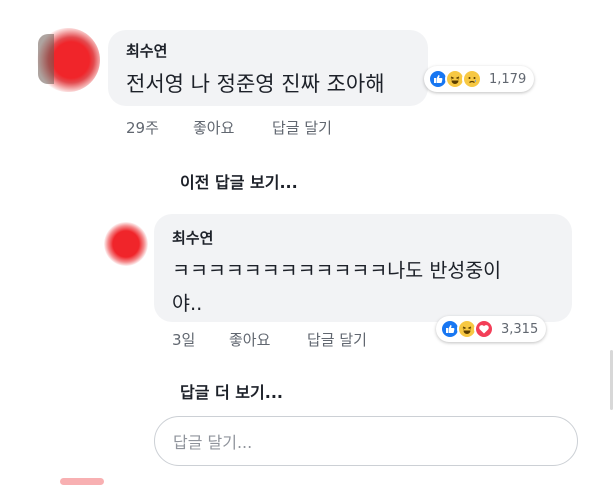  Describe the element at coordinates (472, 79) in the screenshot. I see `sad-icon` at that location.